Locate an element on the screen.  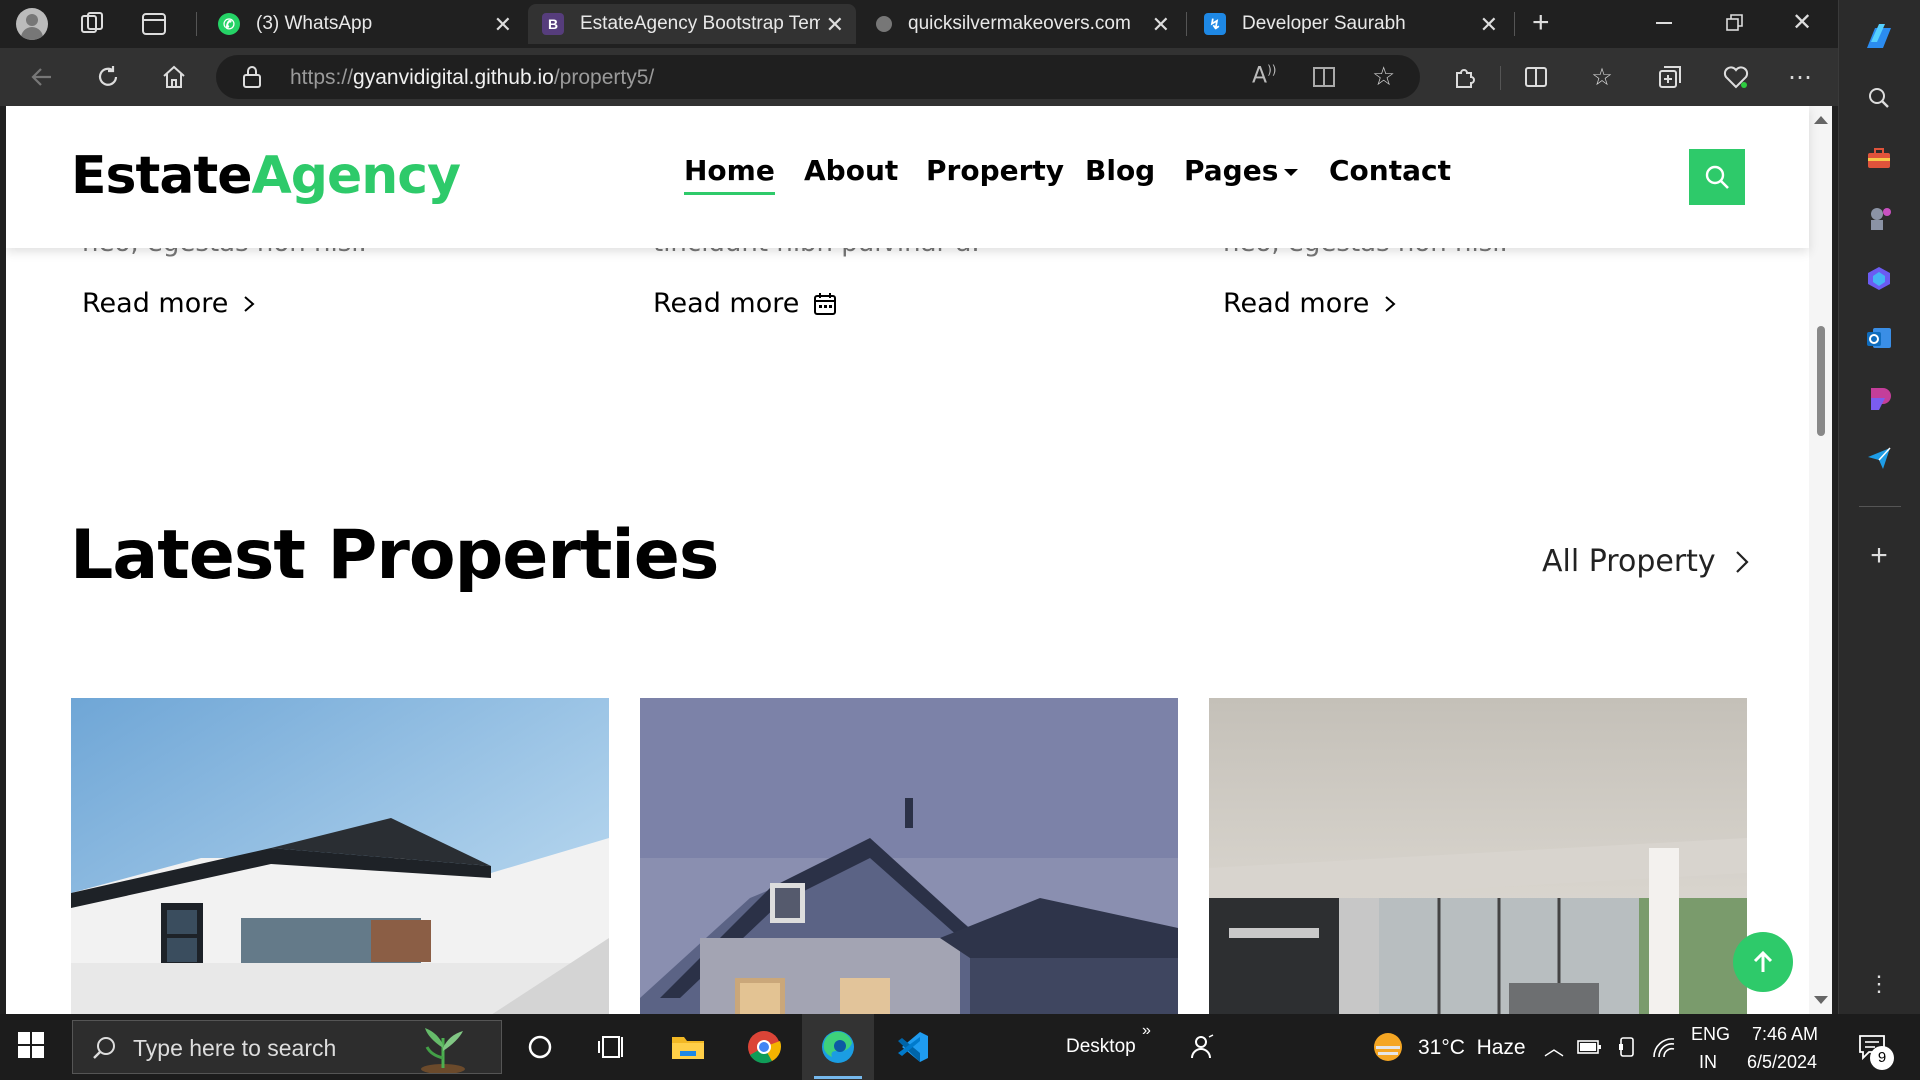
globe-icon is located at coordinates (884, 24).